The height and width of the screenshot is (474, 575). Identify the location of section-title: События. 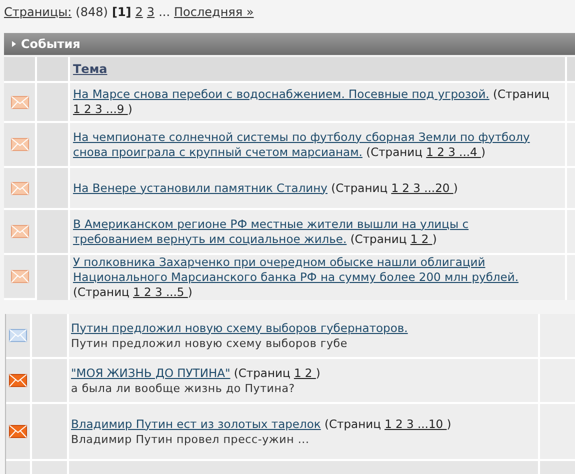
(50, 44).